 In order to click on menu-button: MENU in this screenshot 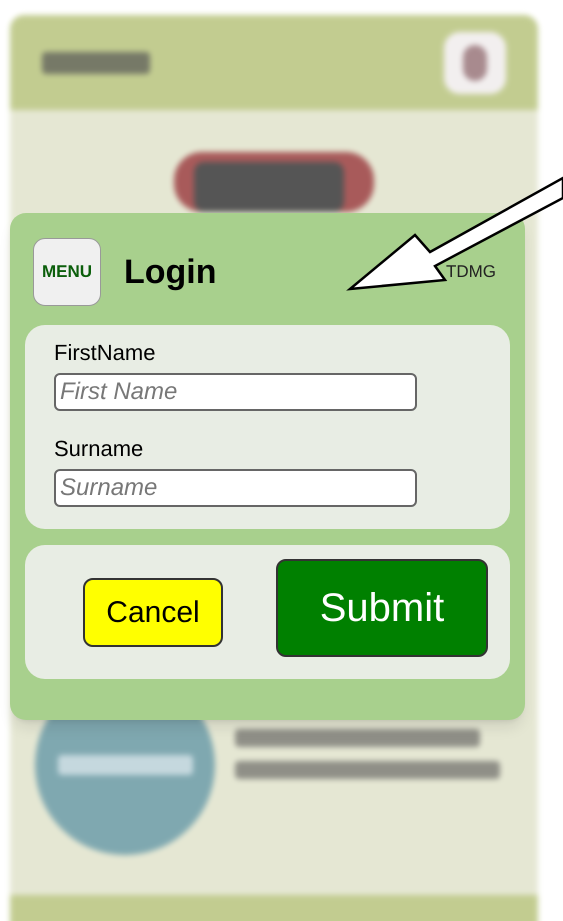, I will do `click(67, 272)`.